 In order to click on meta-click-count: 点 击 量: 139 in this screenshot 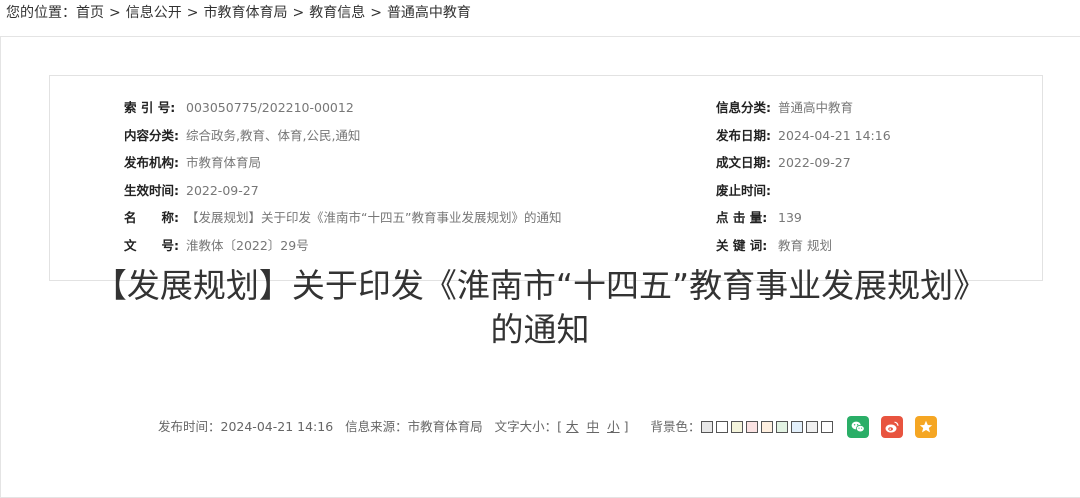, I will do `click(803, 218)`.